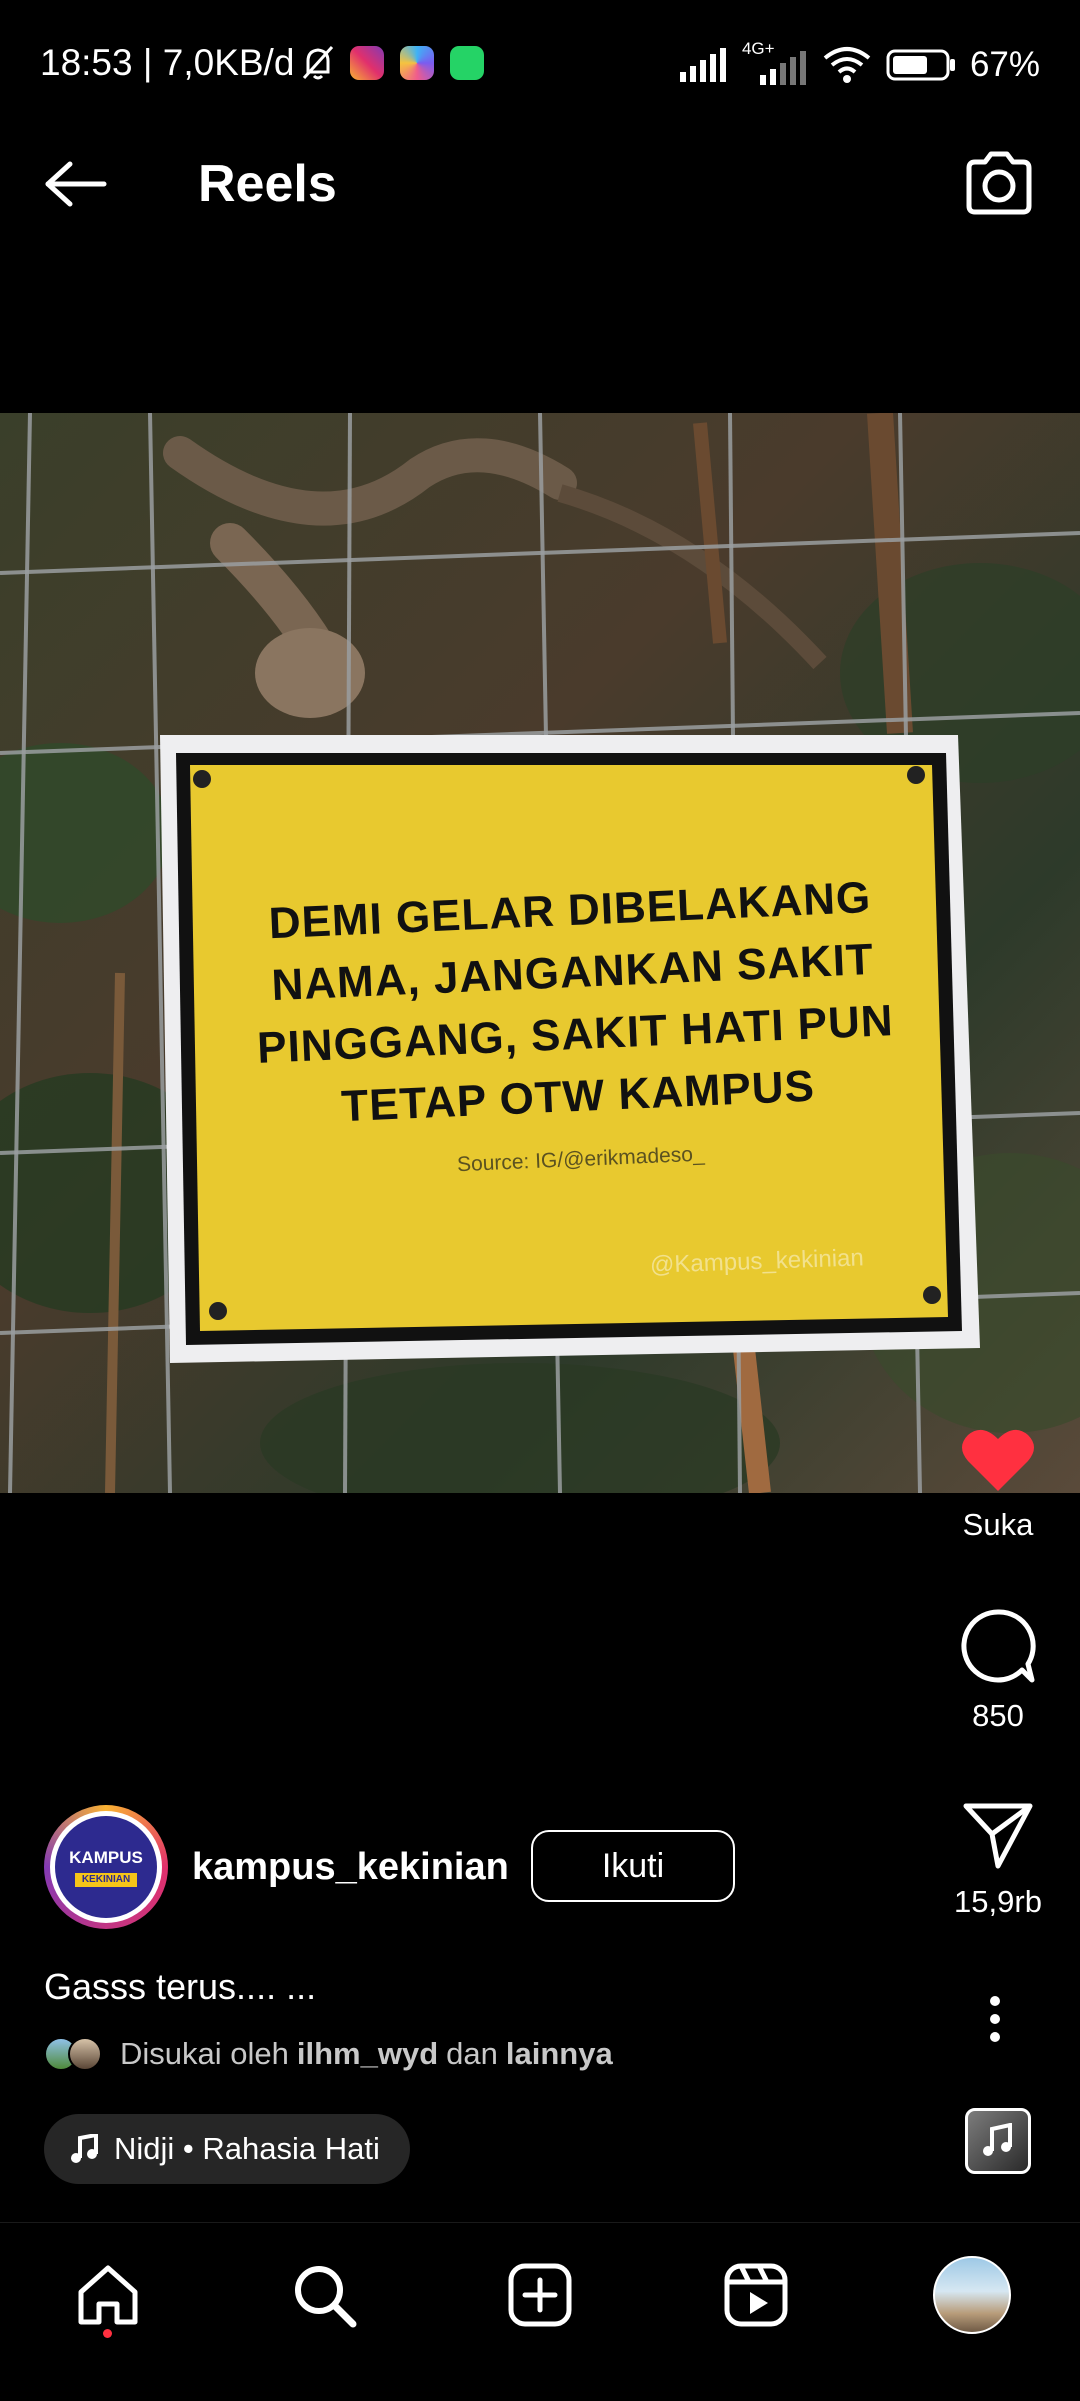 The image size is (1080, 2401). I want to click on avatar-logo-text: KAMPUS, so click(106, 1857).